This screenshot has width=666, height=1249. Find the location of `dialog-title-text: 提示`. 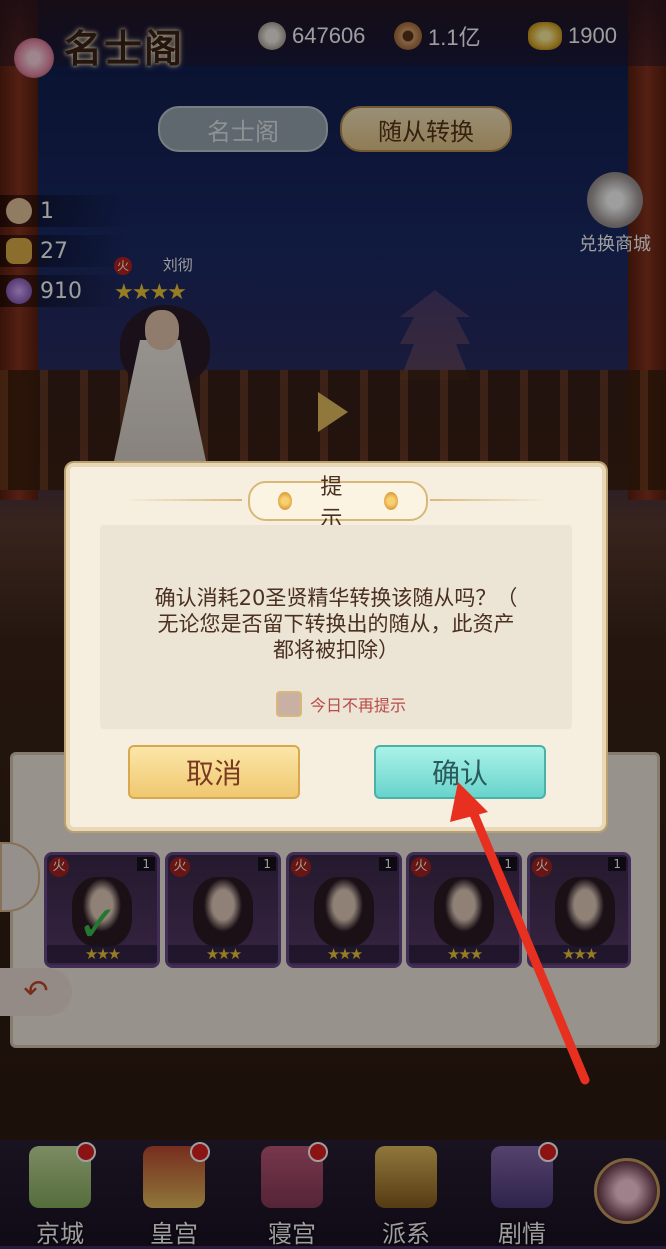

dialog-title-text: 提示 is located at coordinates (331, 503).